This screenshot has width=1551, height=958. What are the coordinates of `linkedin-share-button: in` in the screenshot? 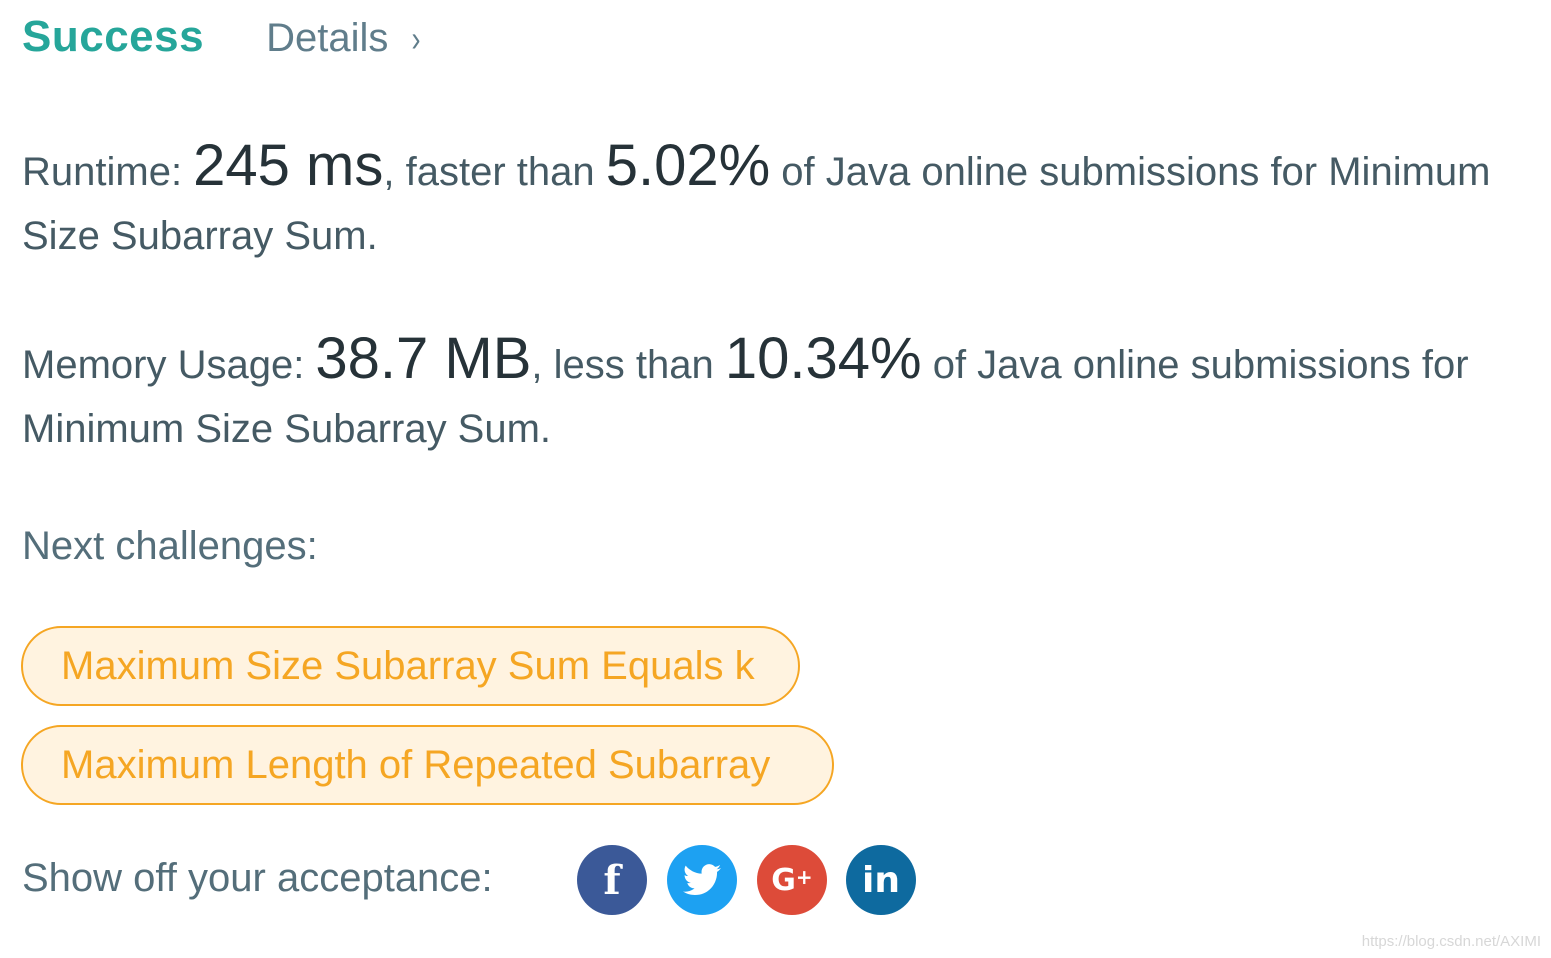 It's located at (881, 880).